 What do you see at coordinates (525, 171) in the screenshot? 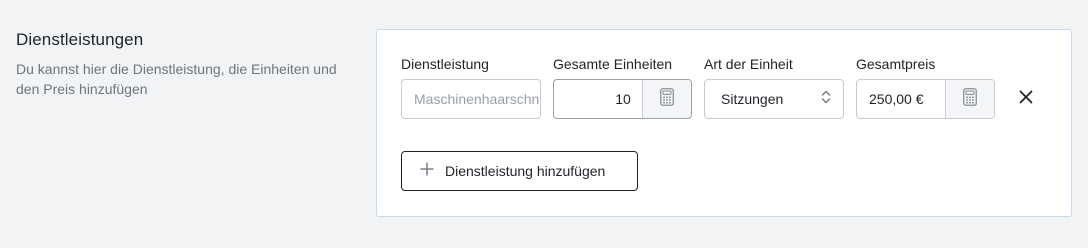
I see `add-service-label: Dienstleistung hinzufügen` at bounding box center [525, 171].